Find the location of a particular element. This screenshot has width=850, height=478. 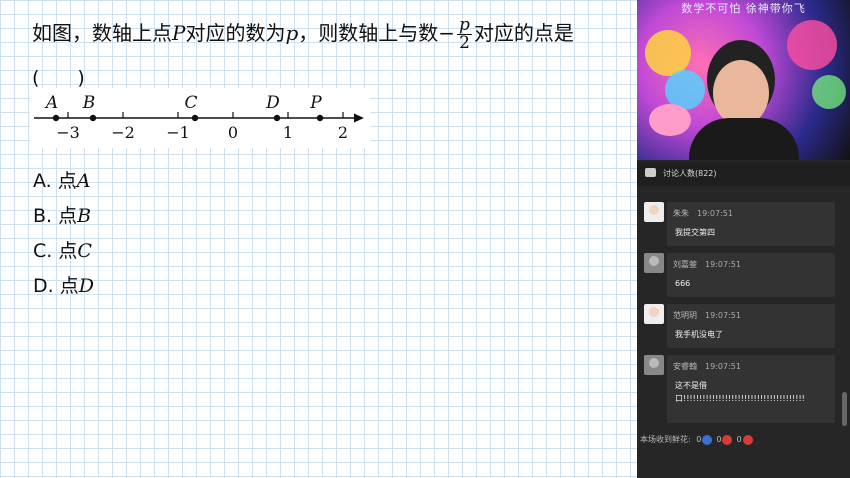

tick-label: −2 is located at coordinates (123, 132).